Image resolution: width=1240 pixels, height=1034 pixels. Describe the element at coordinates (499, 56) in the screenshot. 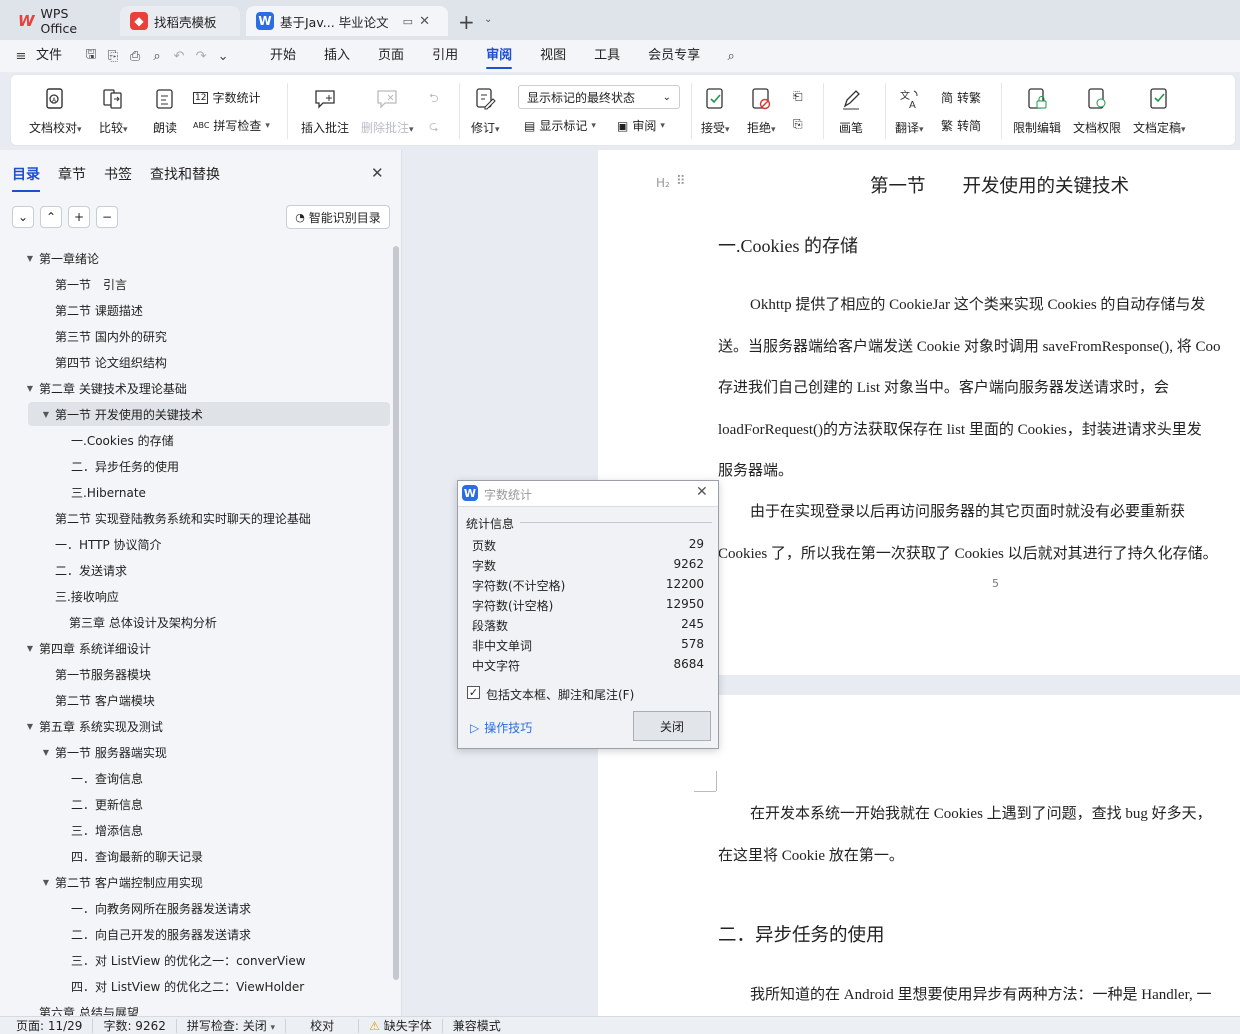

I see `menu-review: 审阅` at that location.